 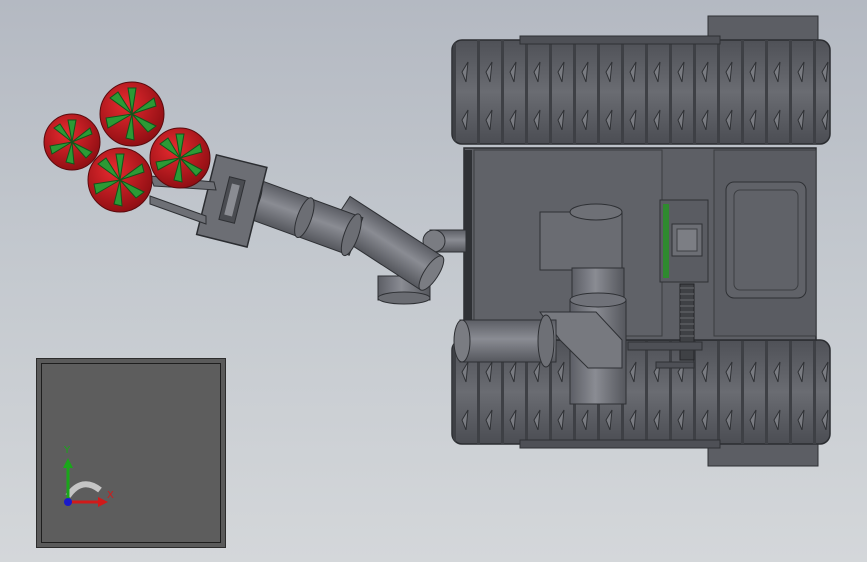 What do you see at coordinates (110, 495) in the screenshot?
I see `x-axis-label: X` at bounding box center [110, 495].